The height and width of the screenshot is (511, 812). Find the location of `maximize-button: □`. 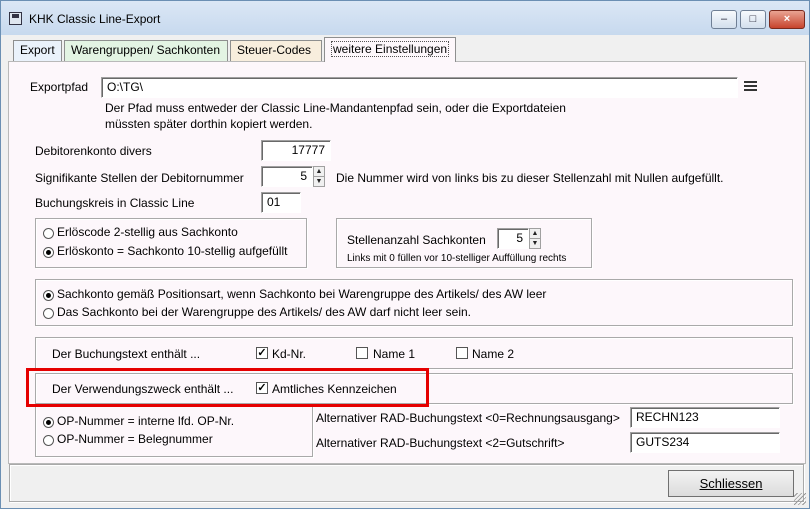

maximize-button: □ is located at coordinates (753, 19).